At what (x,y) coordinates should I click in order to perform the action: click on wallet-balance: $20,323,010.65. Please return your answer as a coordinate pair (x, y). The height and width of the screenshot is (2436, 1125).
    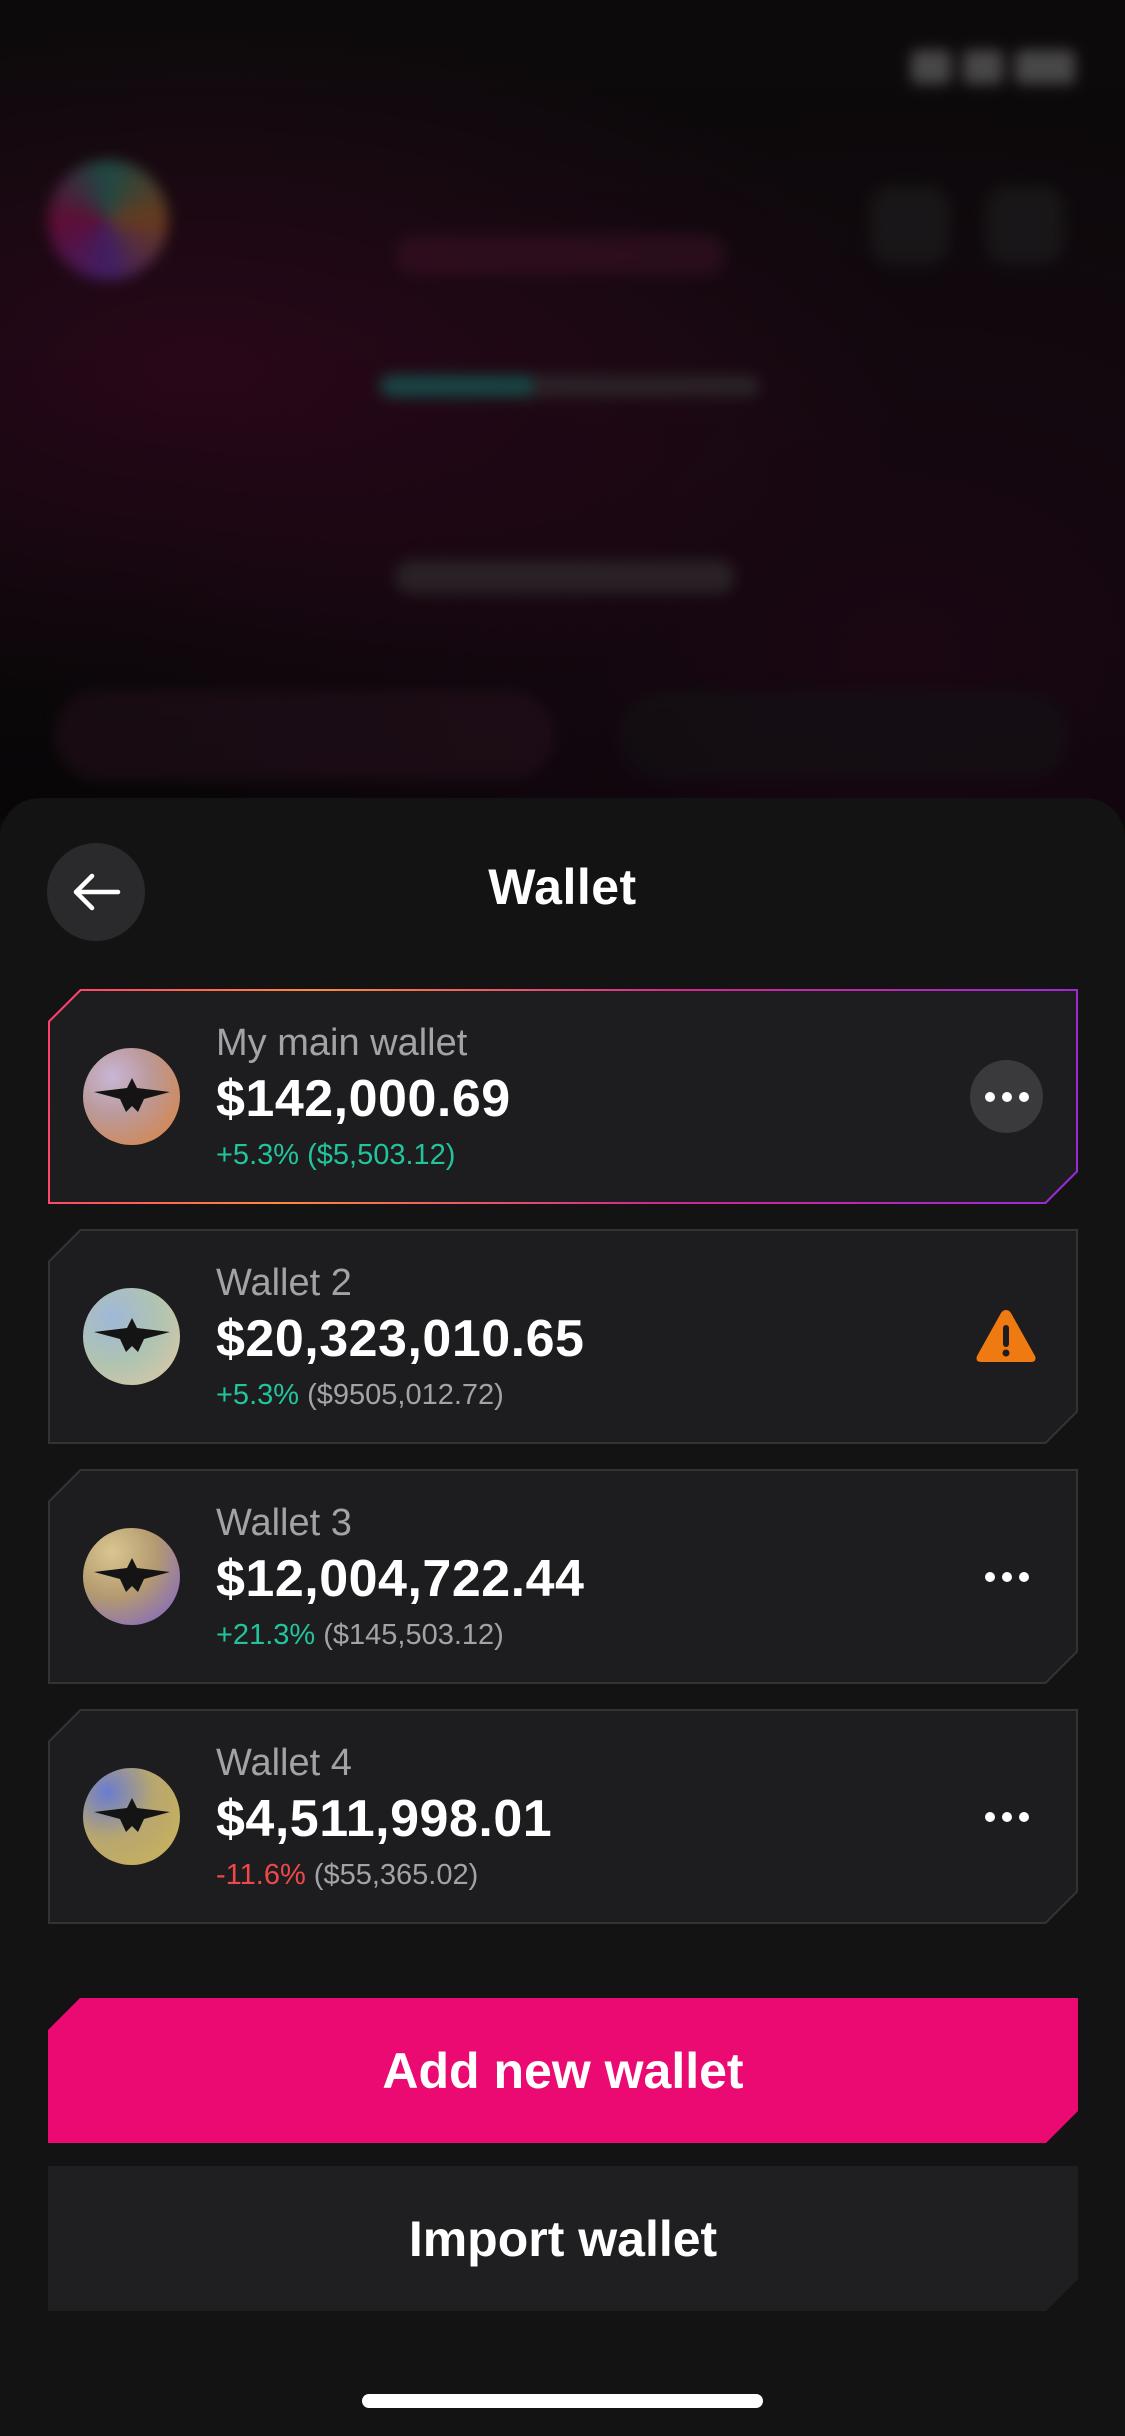
    Looking at the image, I should click on (400, 1339).